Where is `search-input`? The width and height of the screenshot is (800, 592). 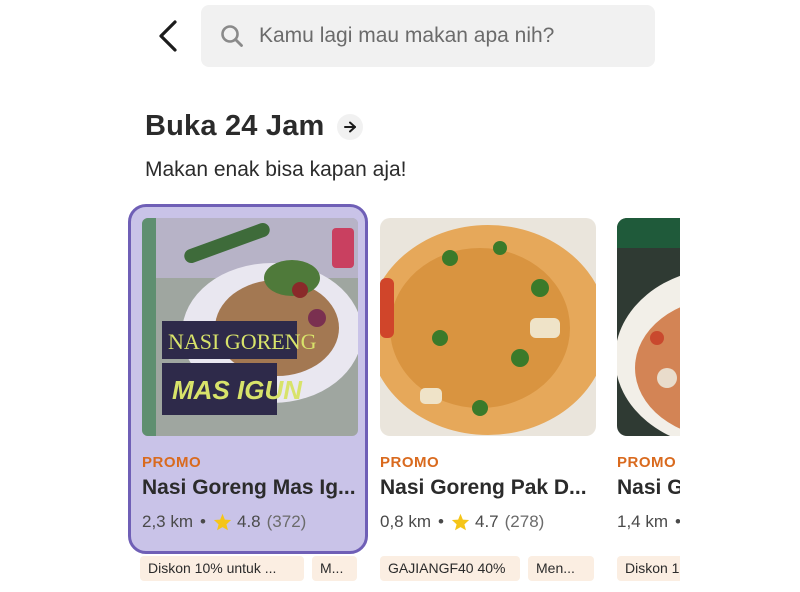
search-input is located at coordinates (439, 36).